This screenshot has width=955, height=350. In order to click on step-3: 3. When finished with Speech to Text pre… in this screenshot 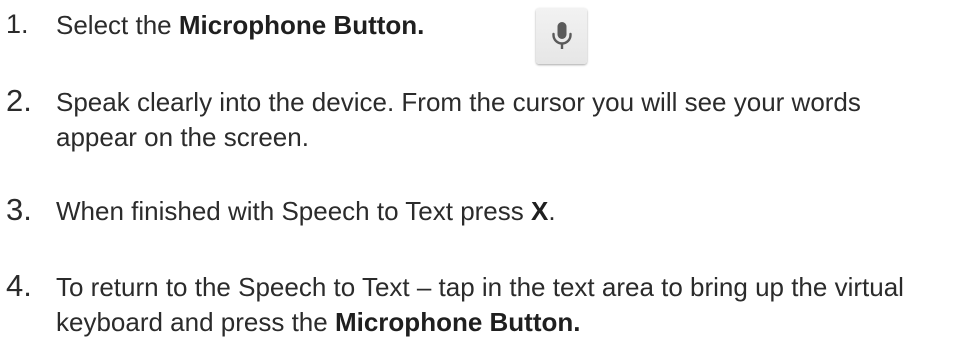, I will do `click(477, 214)`.